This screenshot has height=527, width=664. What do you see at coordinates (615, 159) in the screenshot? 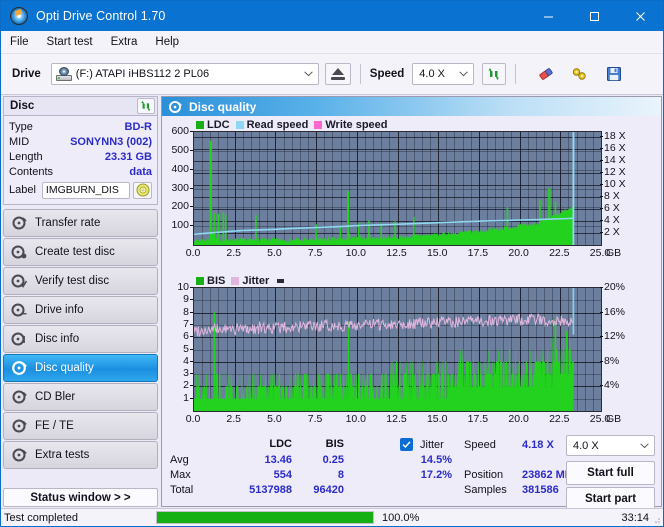
I see `y2-tick-label: 14 X` at bounding box center [615, 159].